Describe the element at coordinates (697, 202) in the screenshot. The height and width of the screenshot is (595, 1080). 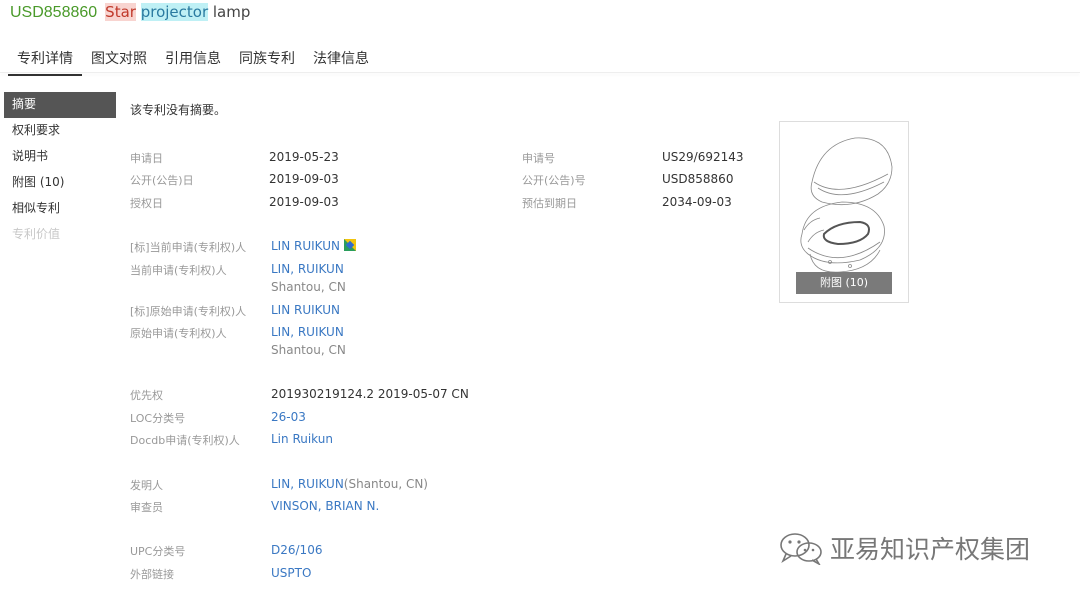
I see `expiry-date: 2034-09-03` at that location.